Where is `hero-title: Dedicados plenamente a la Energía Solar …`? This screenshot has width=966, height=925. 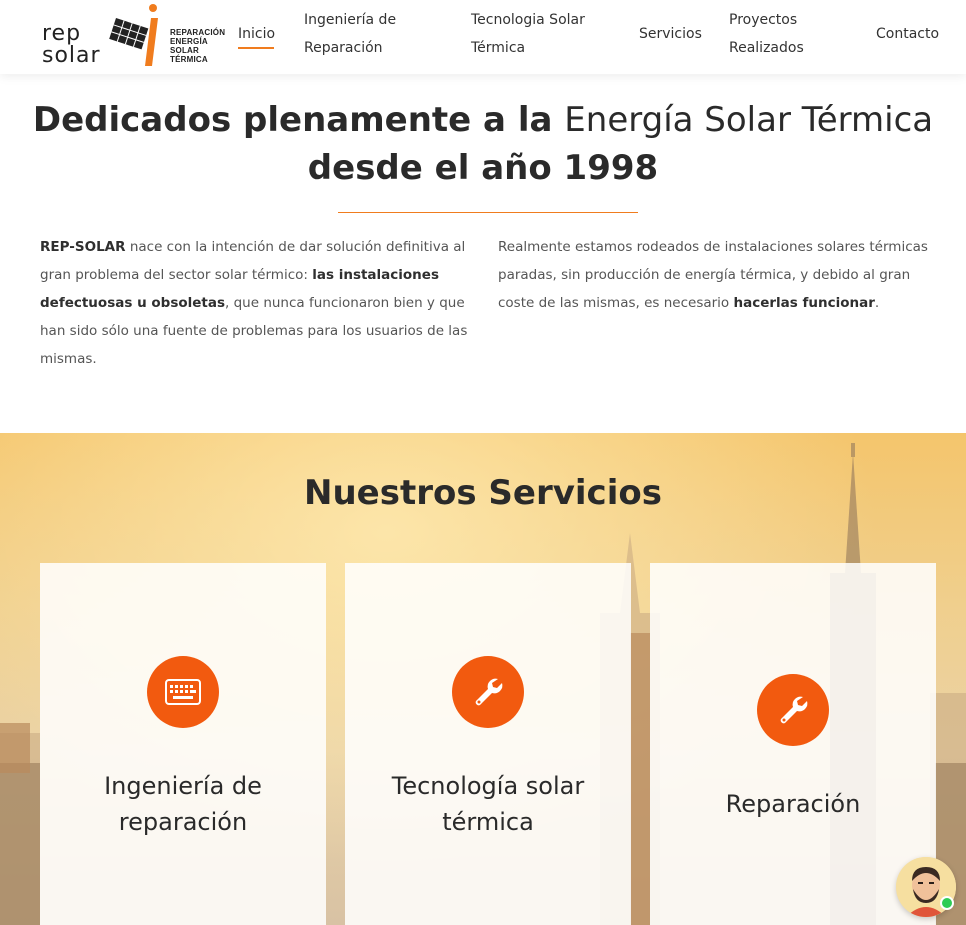
hero-title: Dedicados plenamente a la Energía Solar … is located at coordinates (483, 144).